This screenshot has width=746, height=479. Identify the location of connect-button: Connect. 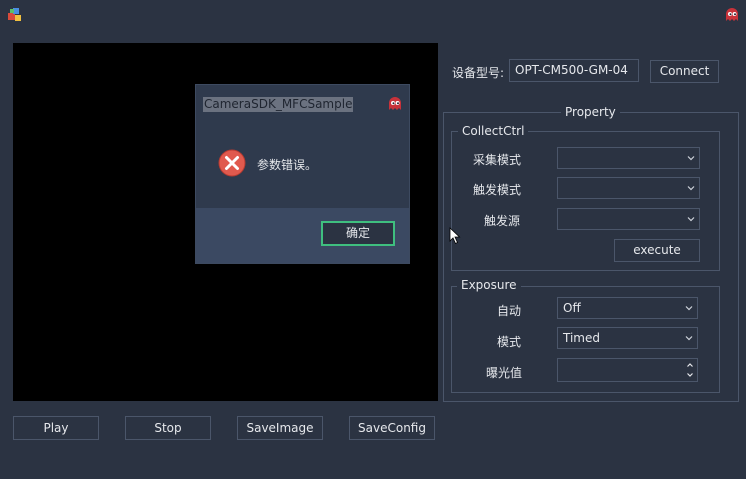
(684, 71).